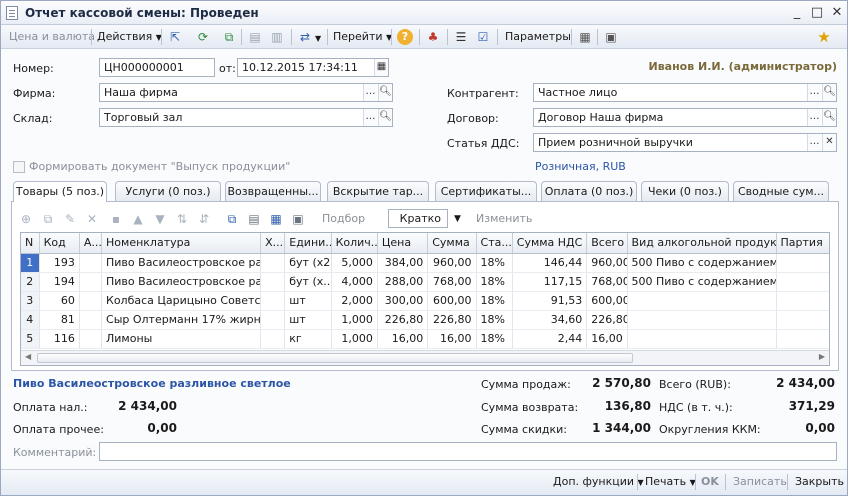 The image size is (848, 496). What do you see at coordinates (468, 451) in the screenshot?
I see `comment-field` at bounding box center [468, 451].